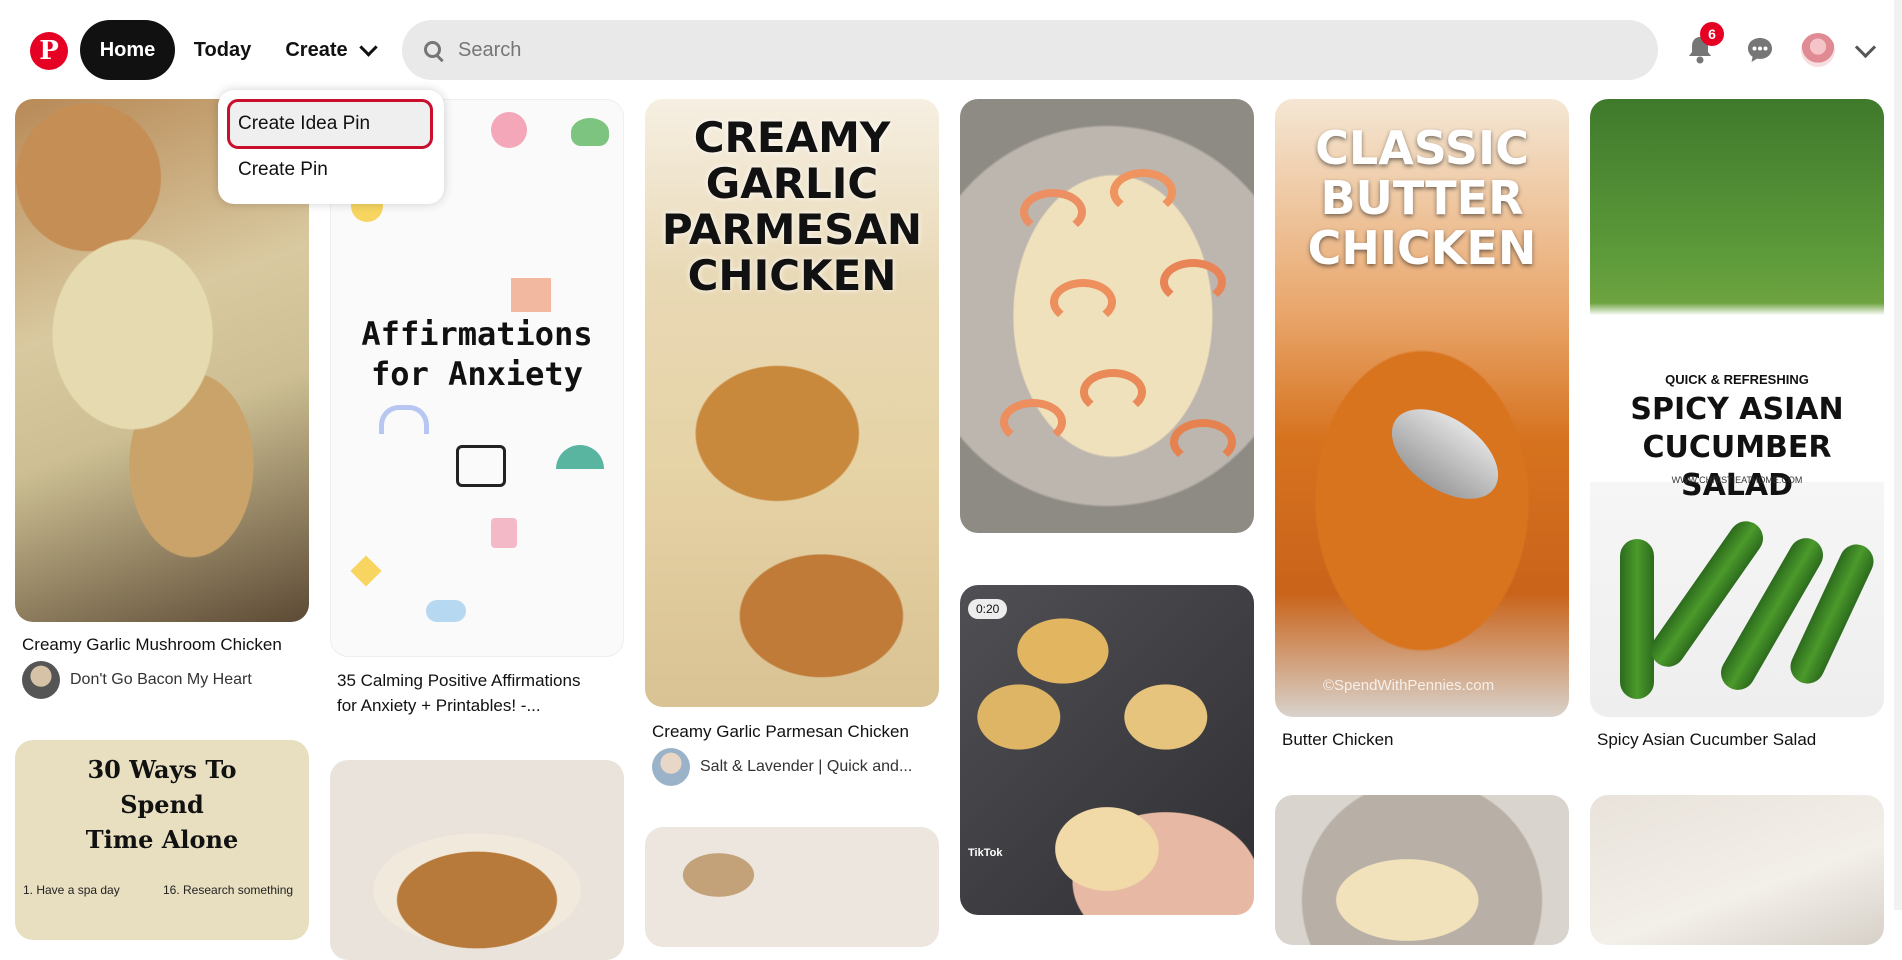  Describe the element at coordinates (222, 50) in the screenshot. I see `today-button: Today` at that location.